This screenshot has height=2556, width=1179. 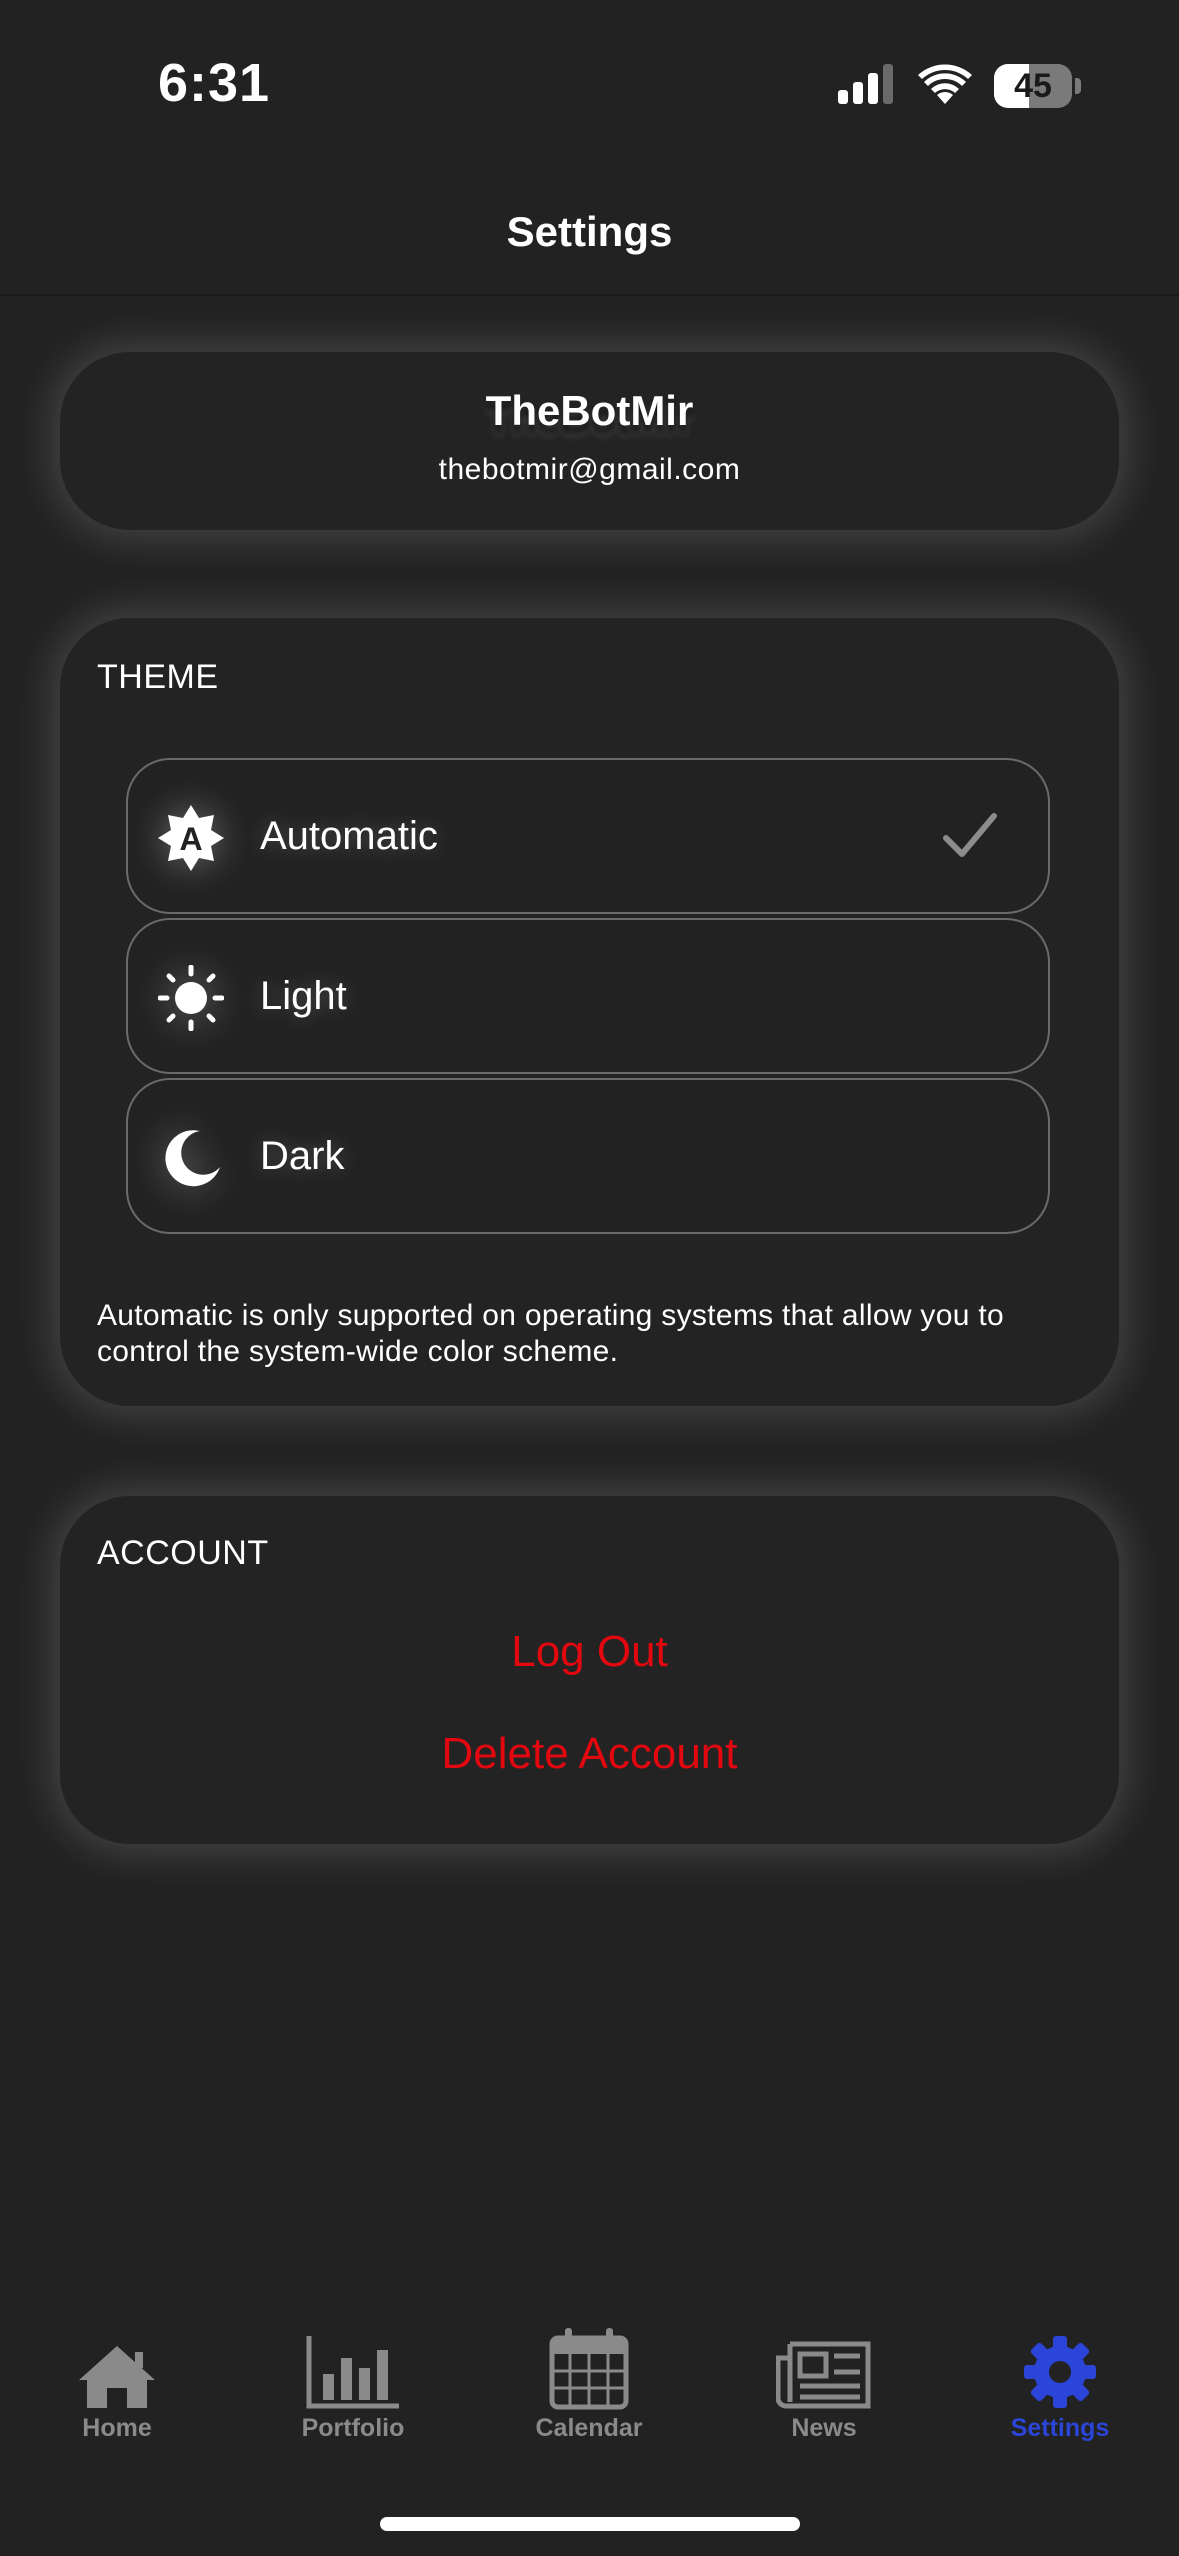 I want to click on tab-settings: Settings, so click(x=1060, y=2384).